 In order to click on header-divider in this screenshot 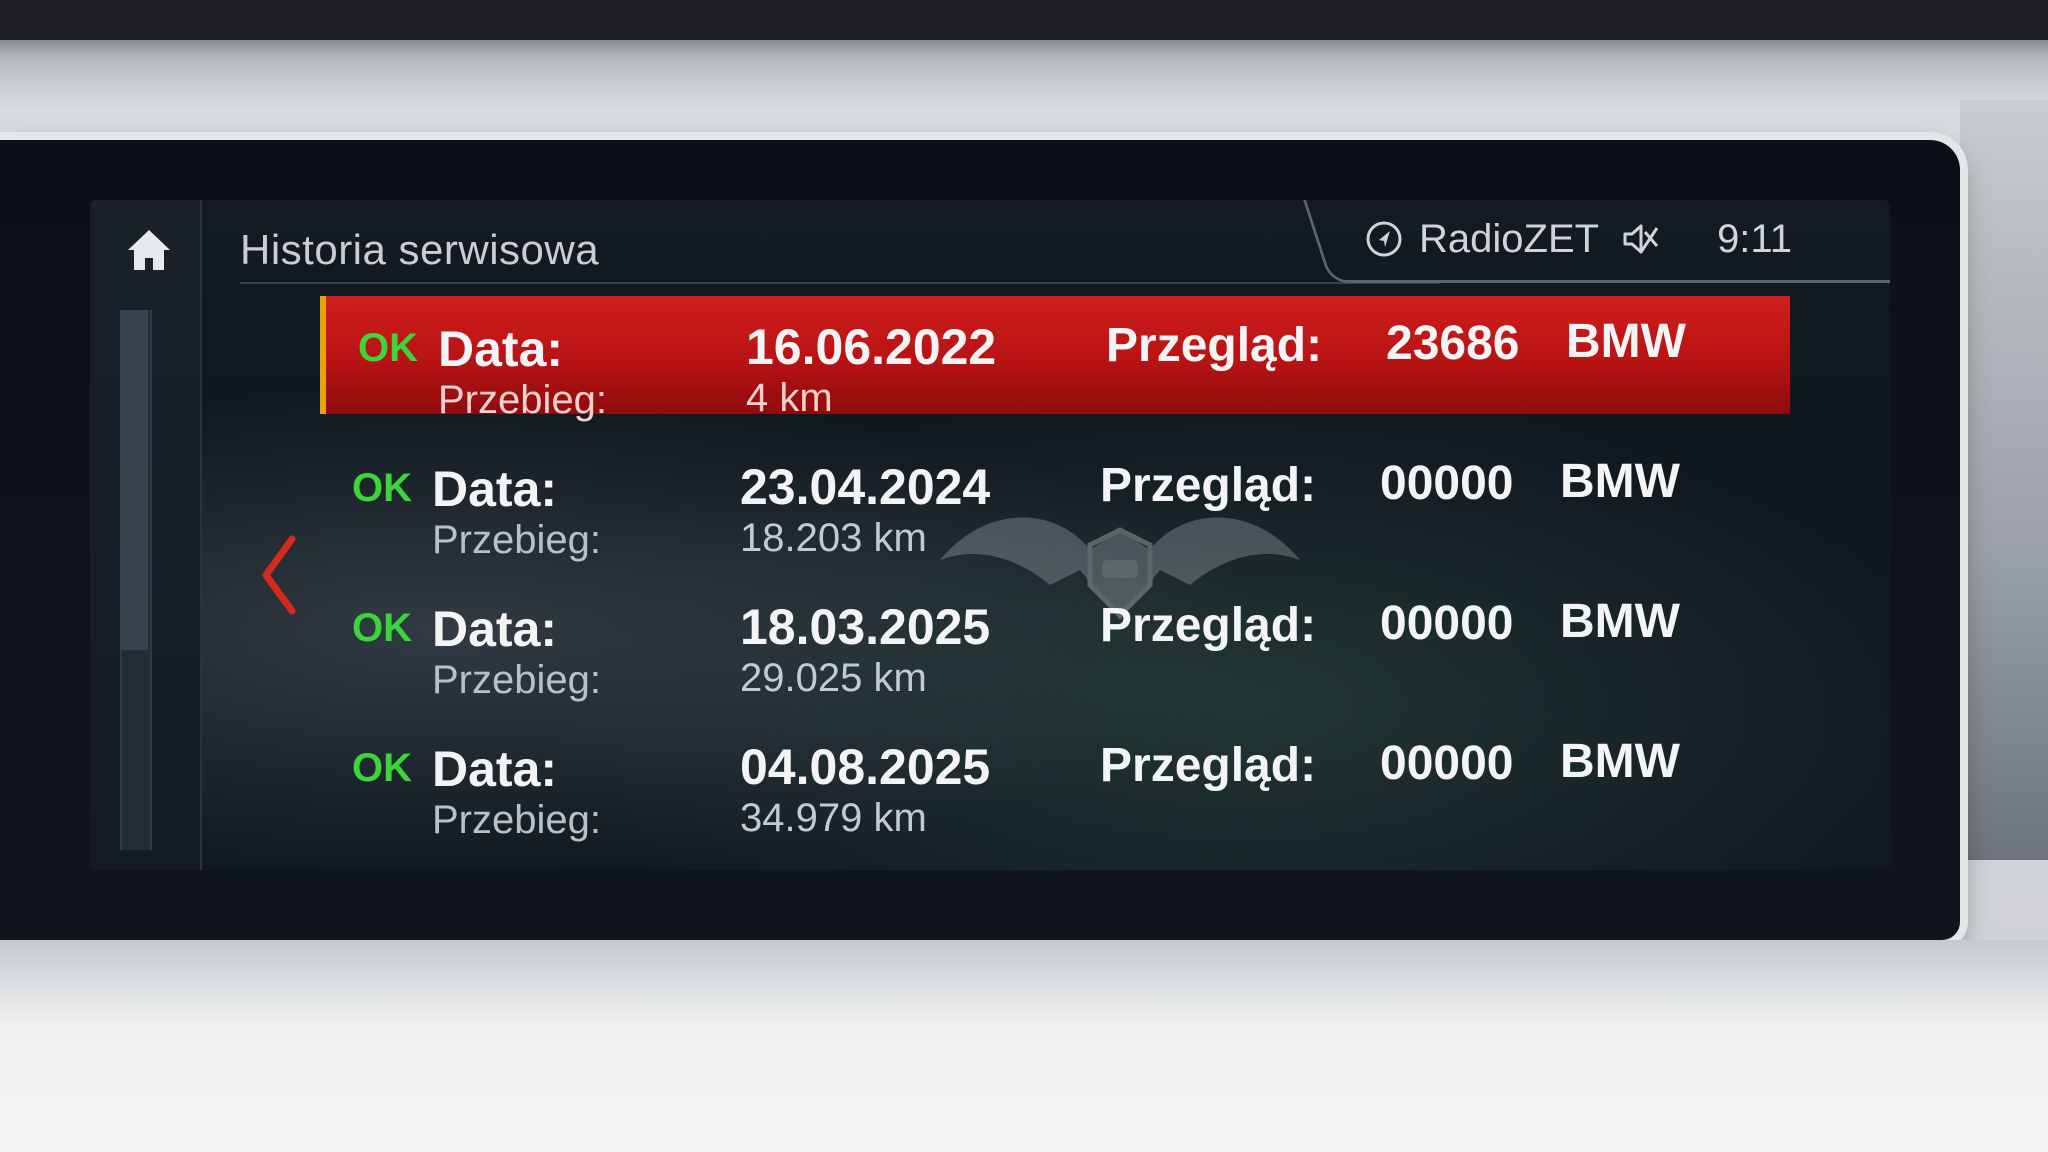, I will do `click(840, 283)`.